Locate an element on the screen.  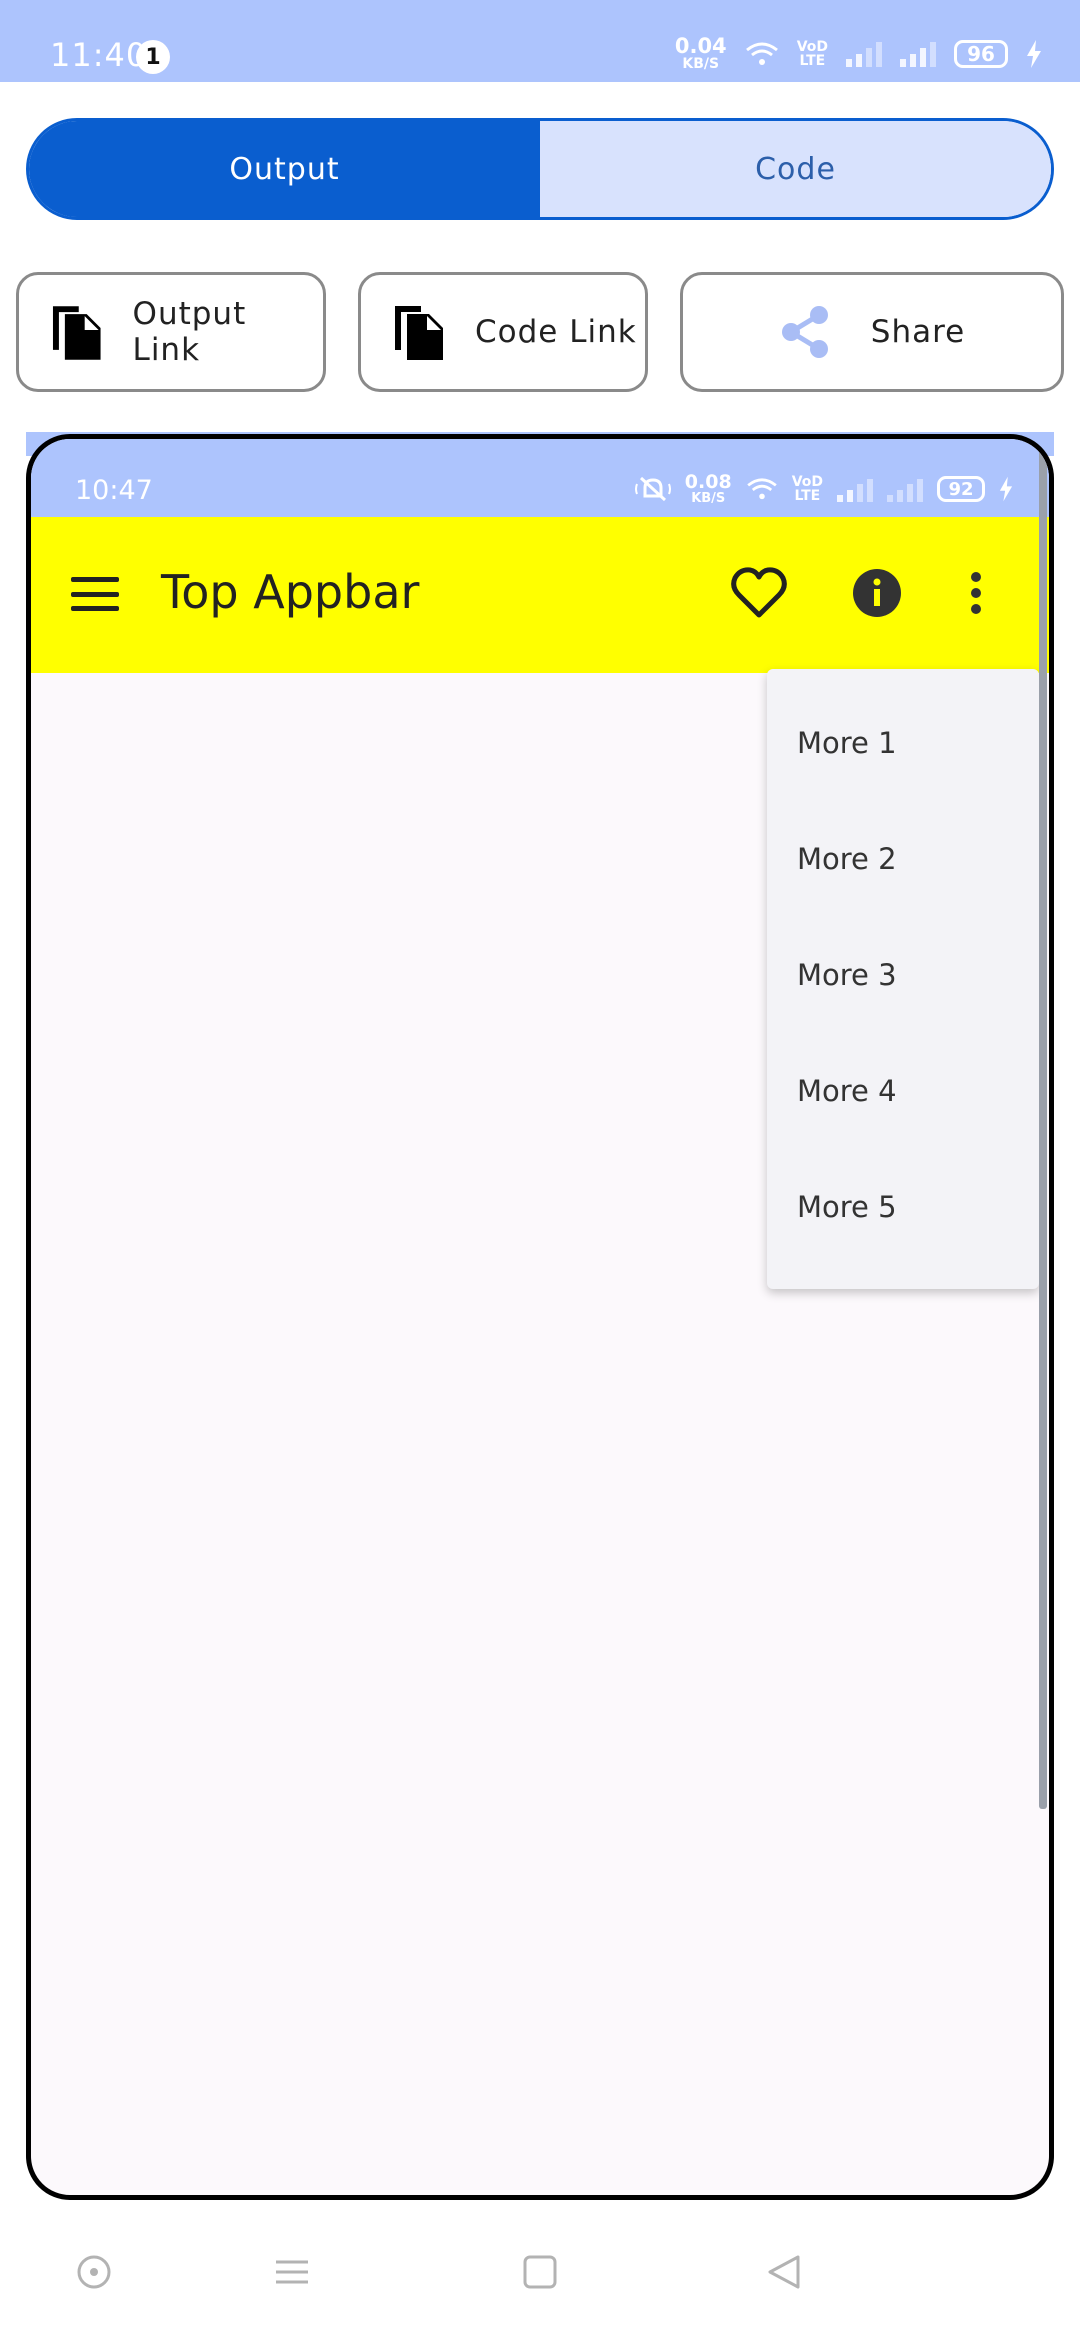
output-code-toggle: Output Code is located at coordinates (540, 169).